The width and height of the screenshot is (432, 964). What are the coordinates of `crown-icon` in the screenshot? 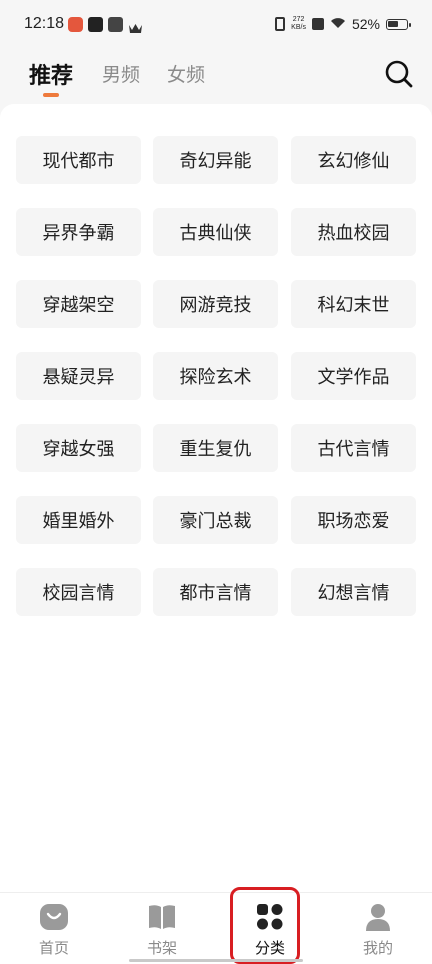 It's located at (135, 26).